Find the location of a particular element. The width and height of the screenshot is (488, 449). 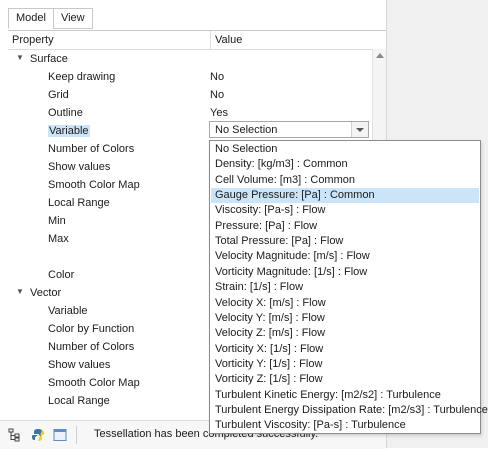

property-label-text: Max is located at coordinates (58, 239).